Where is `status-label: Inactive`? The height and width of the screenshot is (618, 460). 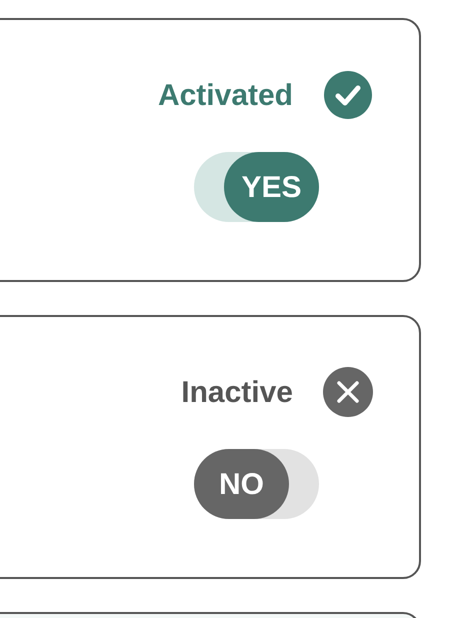
status-label: Inactive is located at coordinates (237, 392).